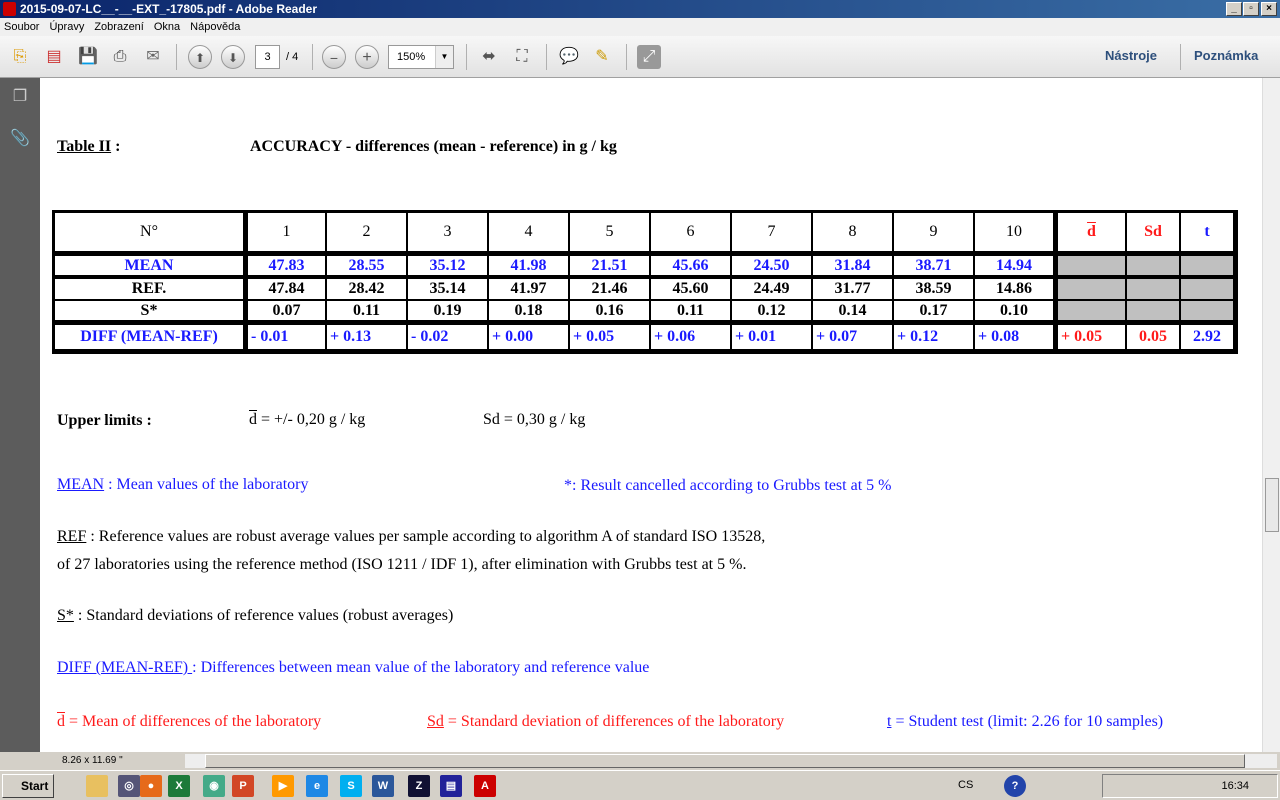 The width and height of the screenshot is (1280, 800). Describe the element at coordinates (852, 337) in the screenshot. I see `table-cell: + 0.07` at that location.